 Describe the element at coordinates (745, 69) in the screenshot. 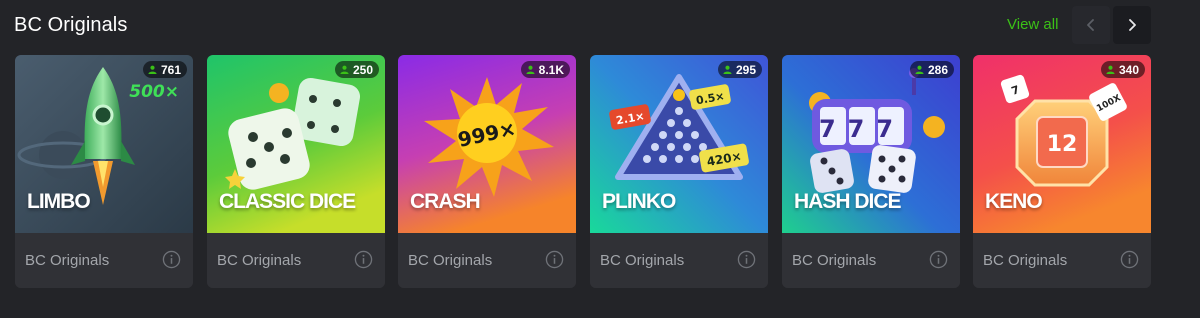

I see `player-count: 295` at that location.